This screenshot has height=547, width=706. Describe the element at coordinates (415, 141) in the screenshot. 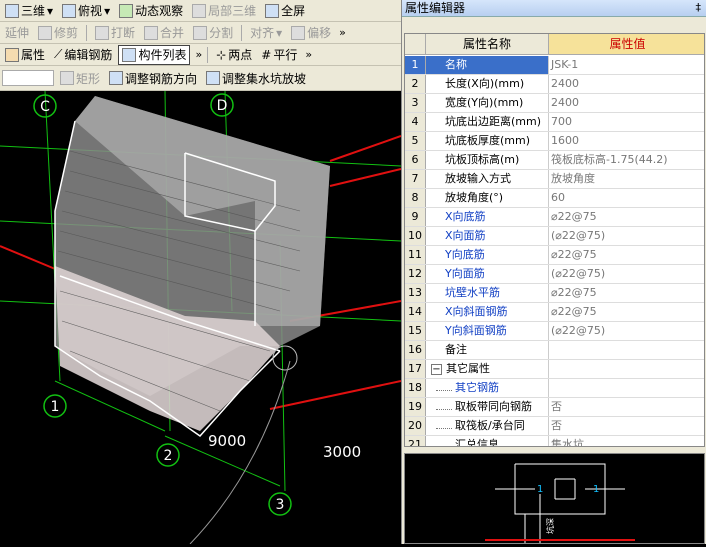

I see `row-number: 5` at that location.